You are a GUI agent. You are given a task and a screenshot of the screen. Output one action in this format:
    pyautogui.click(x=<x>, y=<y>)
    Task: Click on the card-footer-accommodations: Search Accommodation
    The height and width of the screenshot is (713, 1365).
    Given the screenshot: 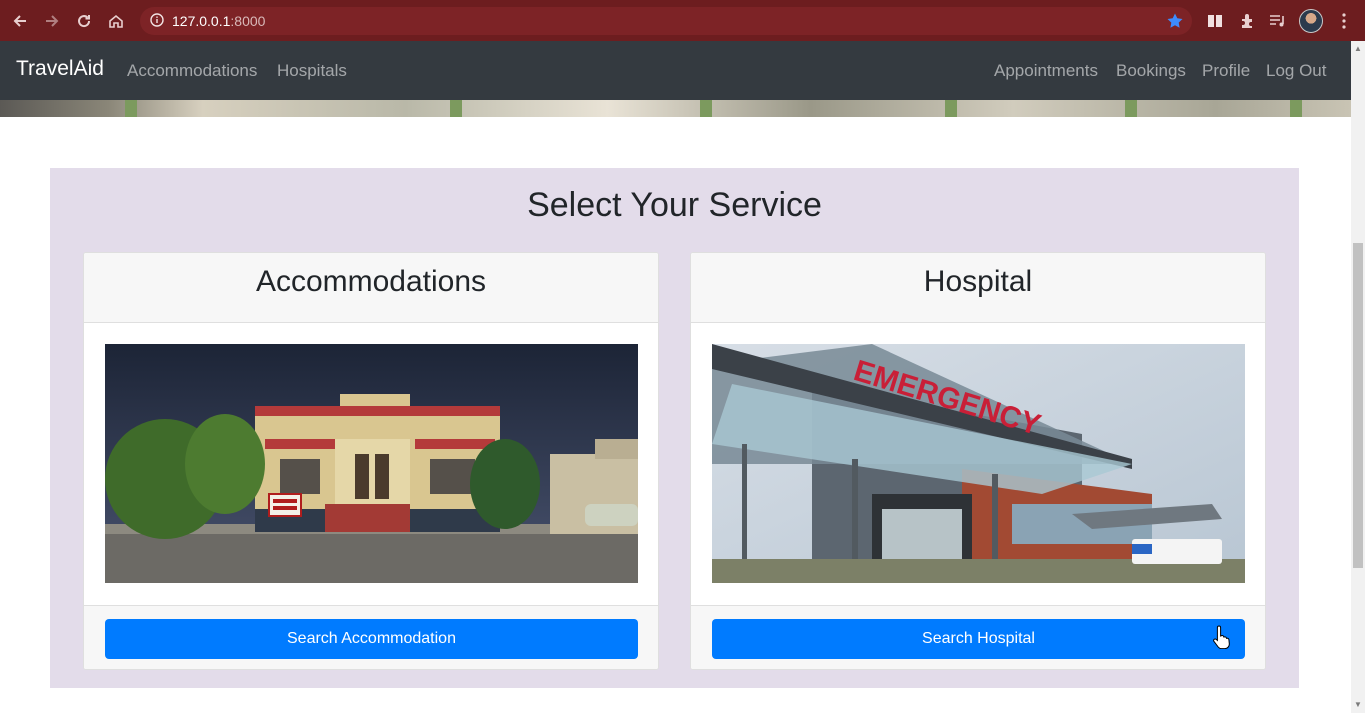 What is the action you would take?
    pyautogui.click(x=371, y=637)
    